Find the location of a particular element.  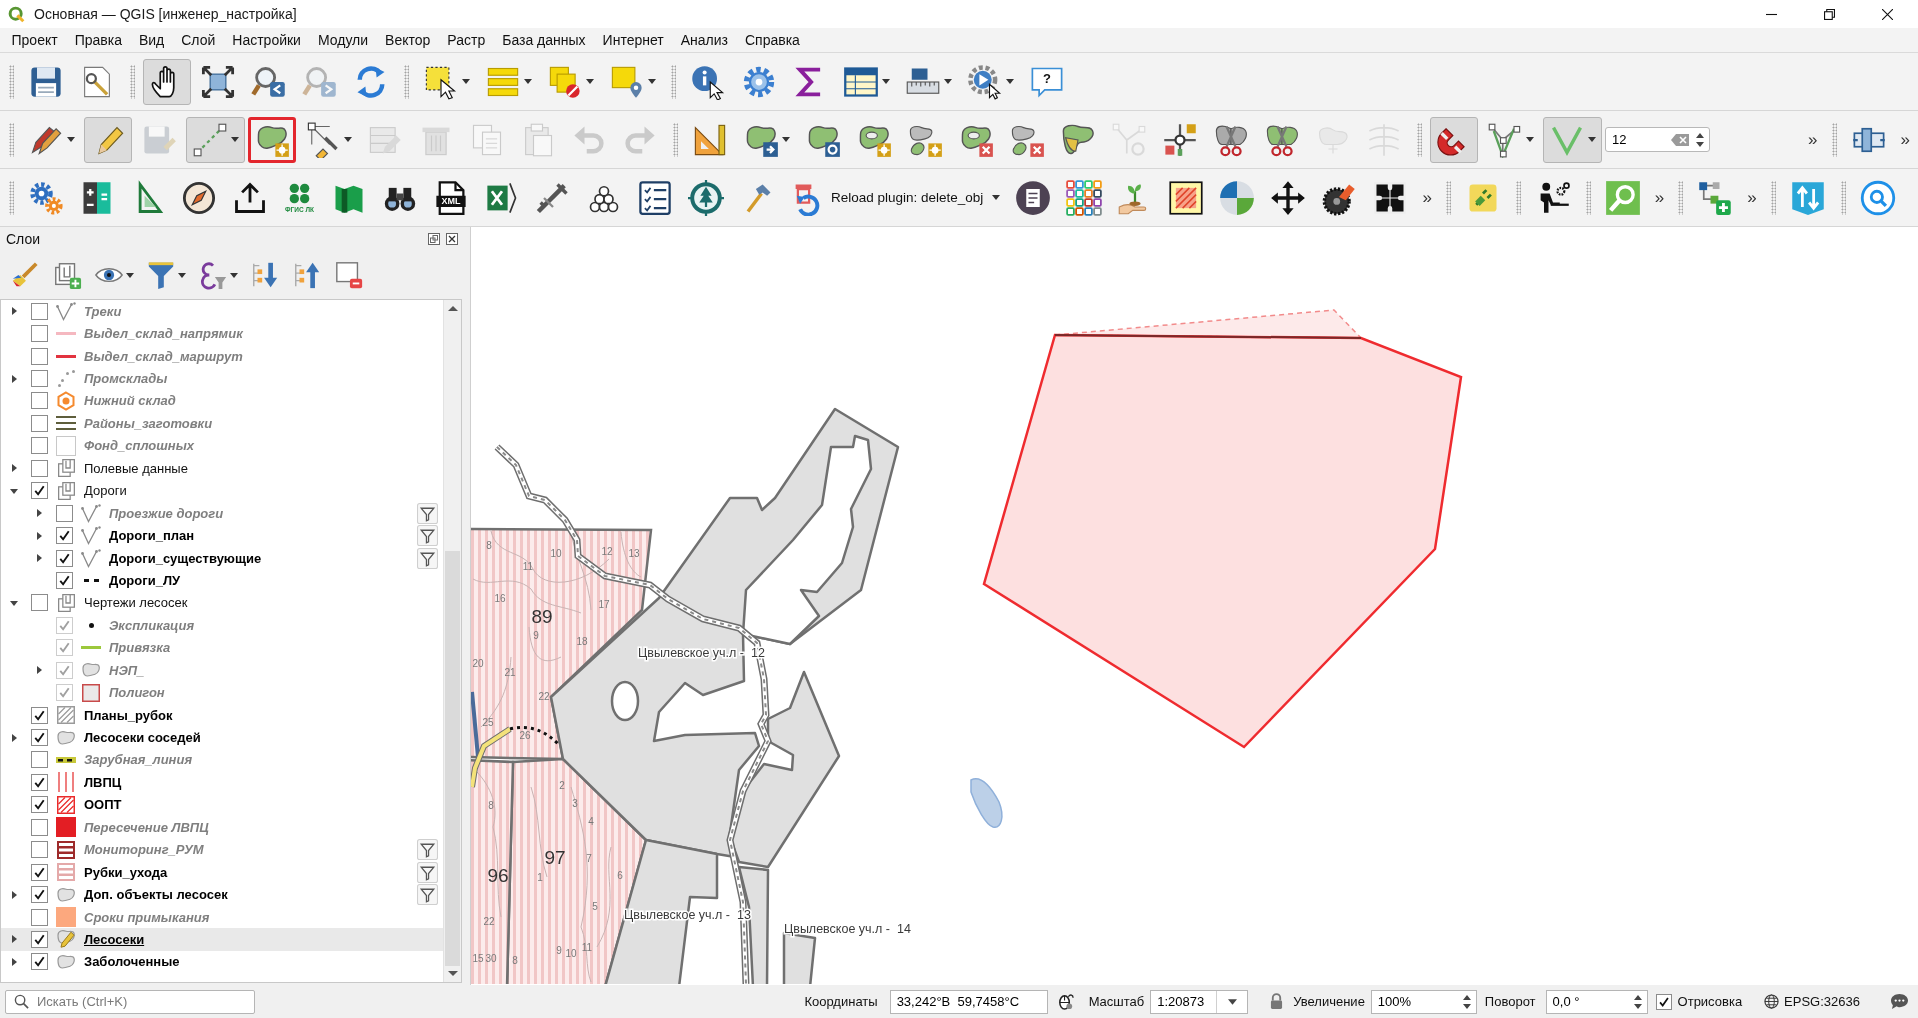

close-icon is located at coordinates (452, 239).